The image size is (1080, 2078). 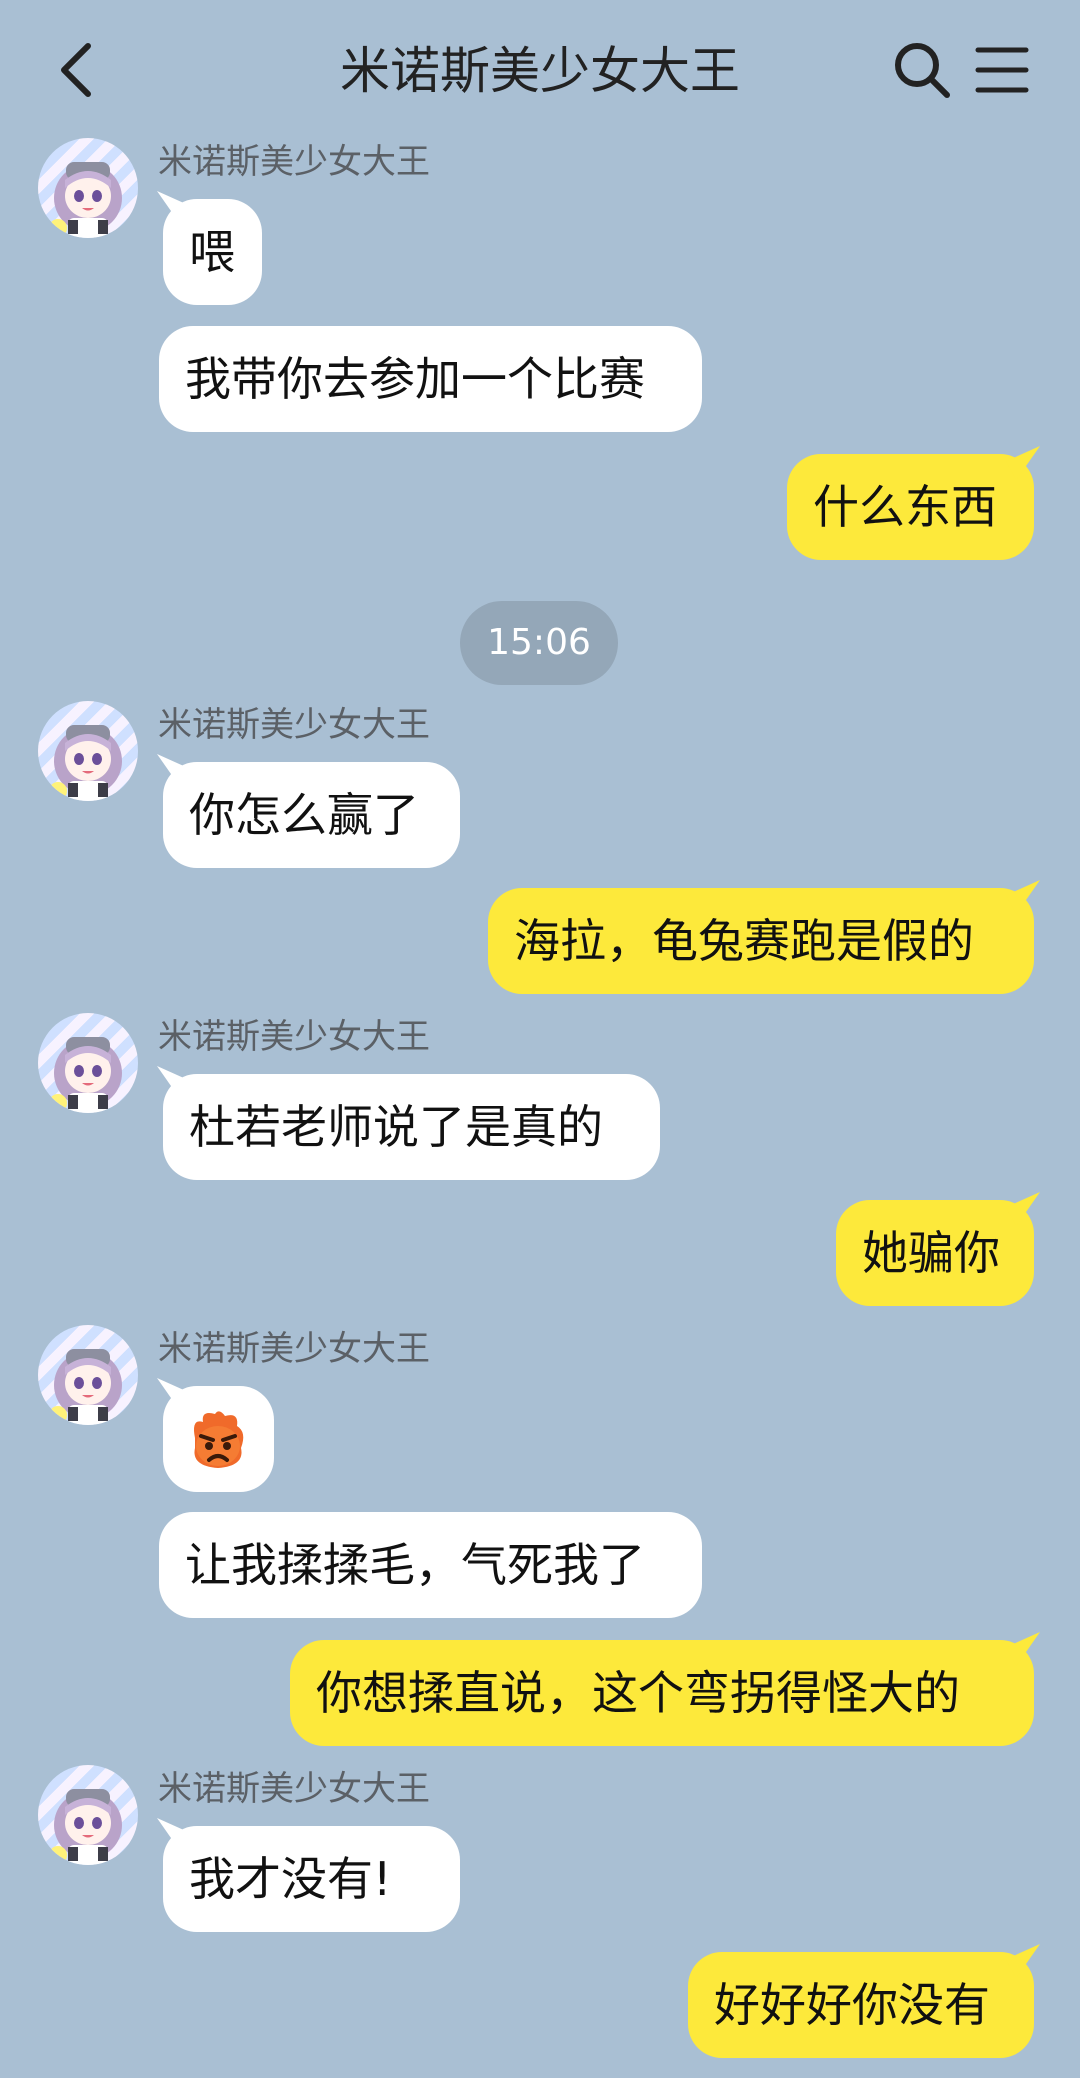 I want to click on search-icon, so click(x=922, y=70).